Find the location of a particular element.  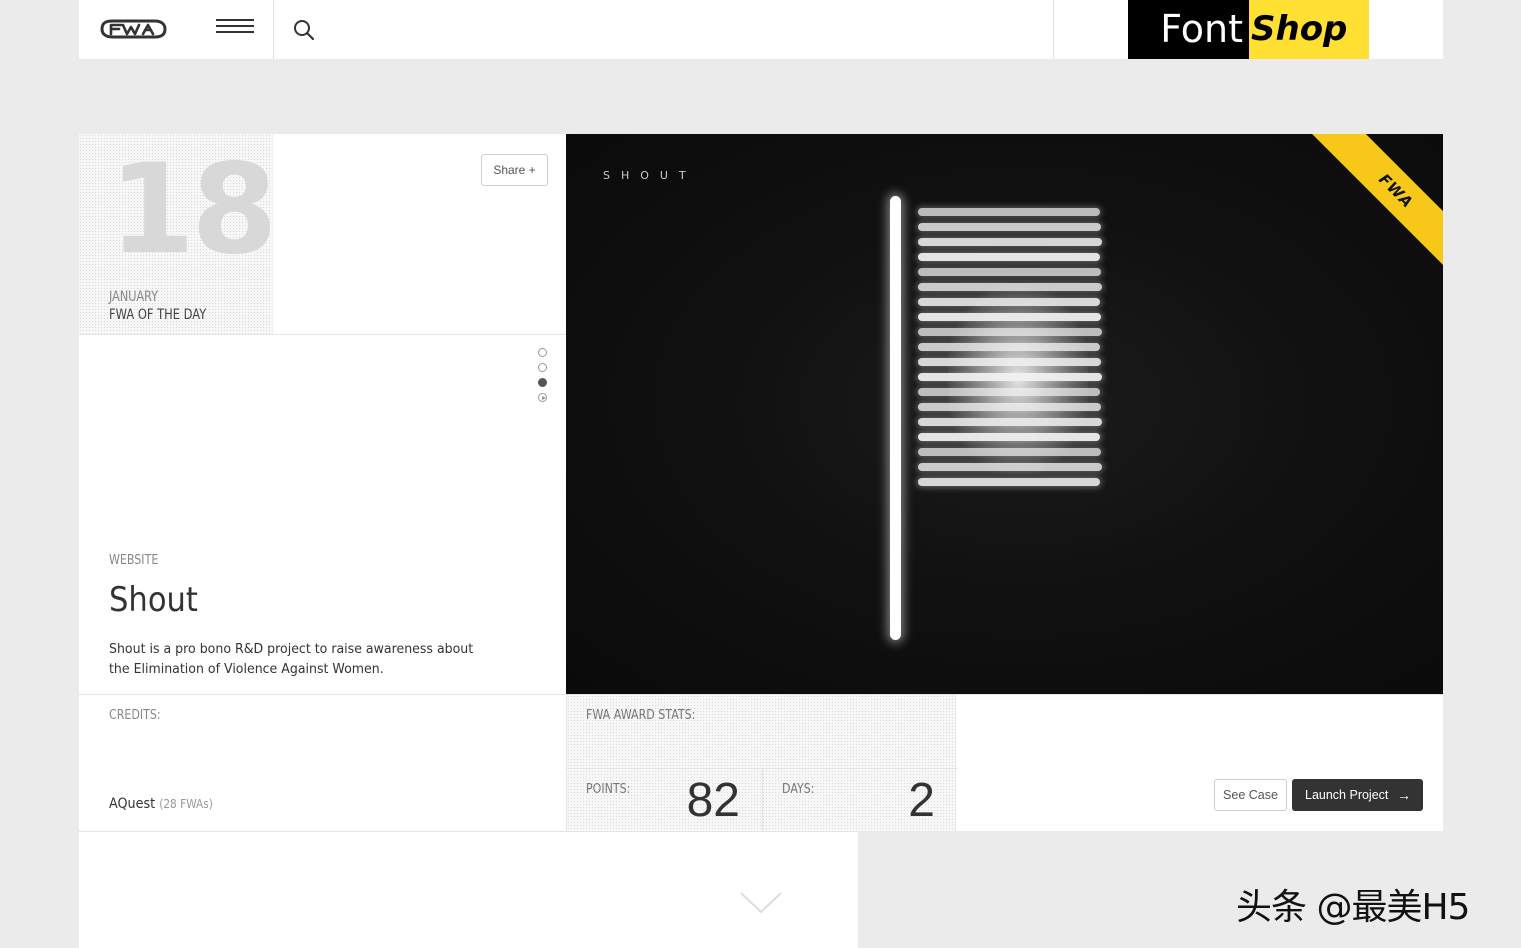

credits-label: CREDITS: is located at coordinates (135, 715).